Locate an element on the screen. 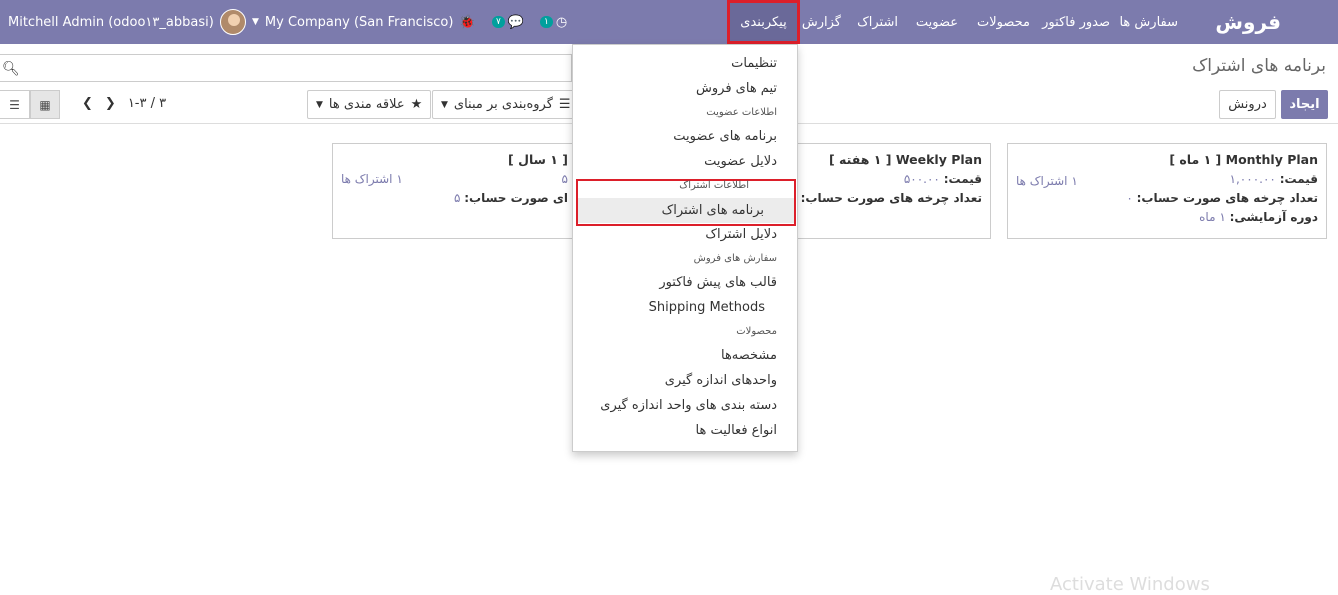 This screenshot has width=1338, height=595. dropdown-item-settings: تنظیمات is located at coordinates (754, 63).